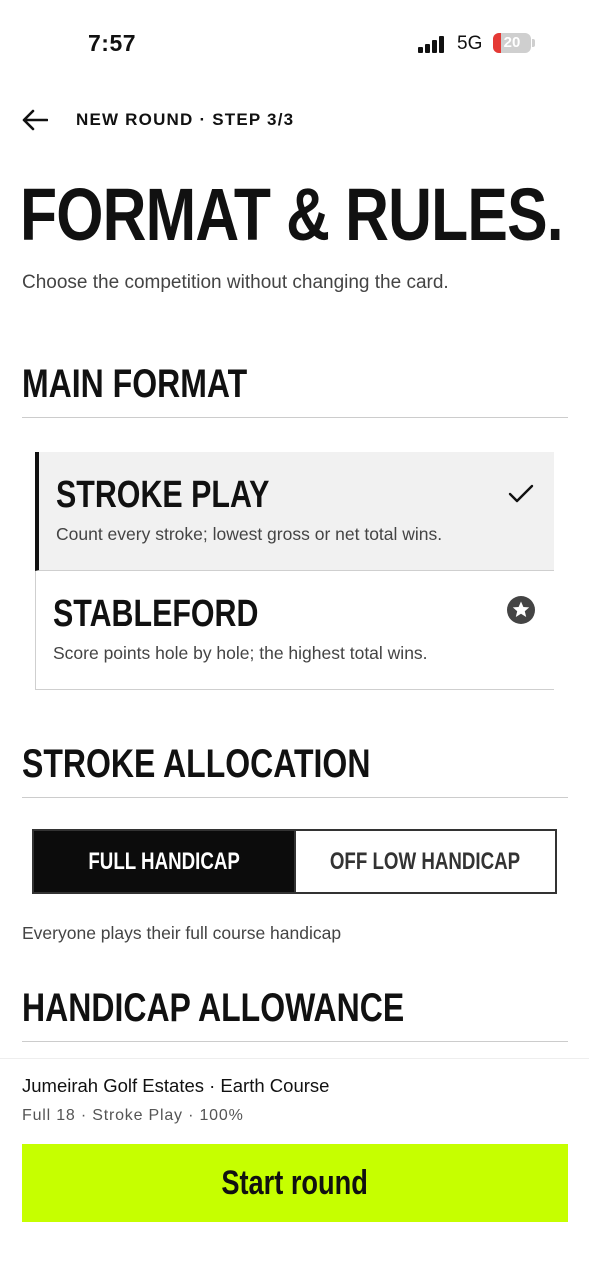 The width and height of the screenshot is (589, 1280). Describe the element at coordinates (533, 43) in the screenshot. I see `battery-nub` at that location.